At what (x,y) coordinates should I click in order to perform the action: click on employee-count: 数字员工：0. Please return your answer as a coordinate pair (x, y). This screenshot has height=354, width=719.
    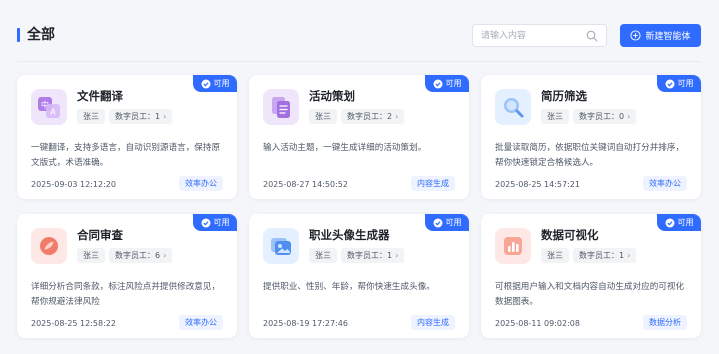
    Looking at the image, I should click on (602, 116).